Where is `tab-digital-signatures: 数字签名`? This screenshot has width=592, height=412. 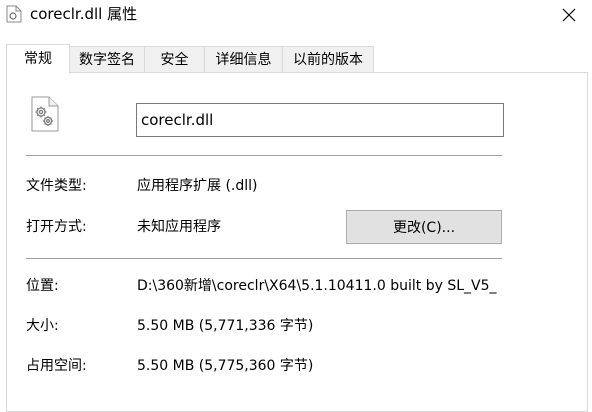
tab-digital-signatures: 数字签名 is located at coordinates (107, 59).